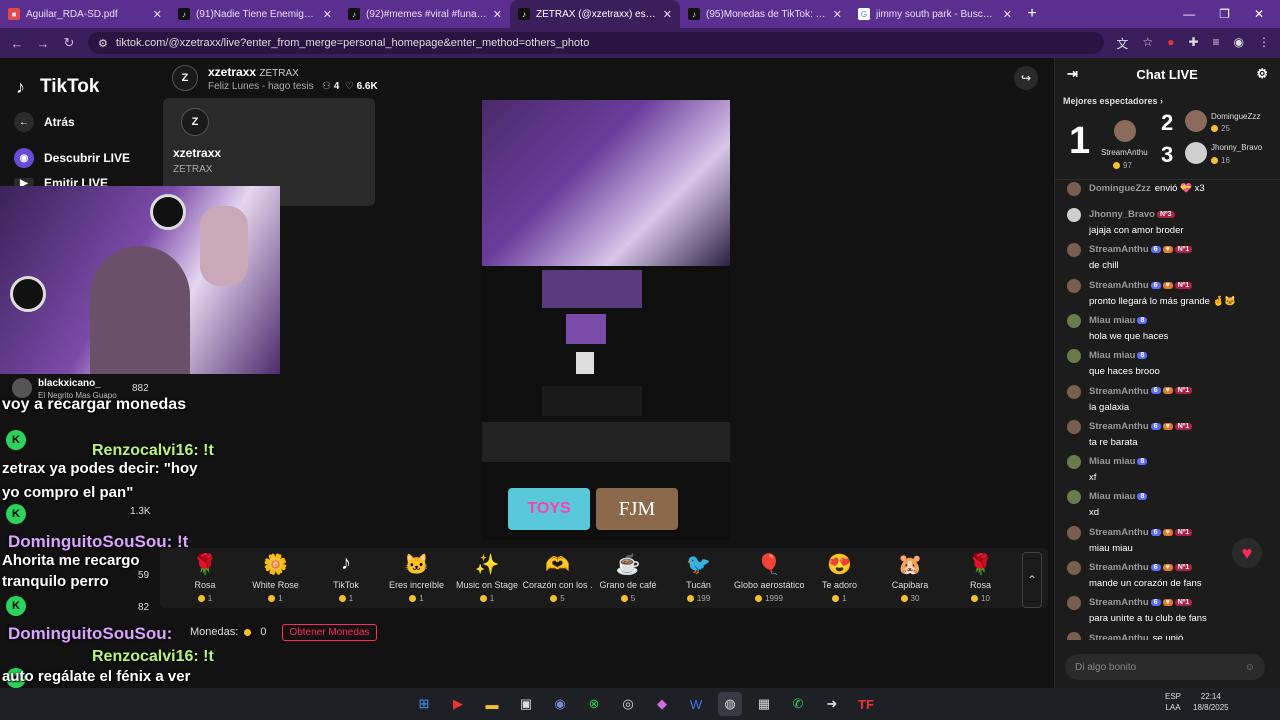  What do you see at coordinates (255, 14) in the screenshot?
I see `browser-tab: ♪ (91)Nadie Tiene Enemigos - Me ✕` at bounding box center [255, 14].